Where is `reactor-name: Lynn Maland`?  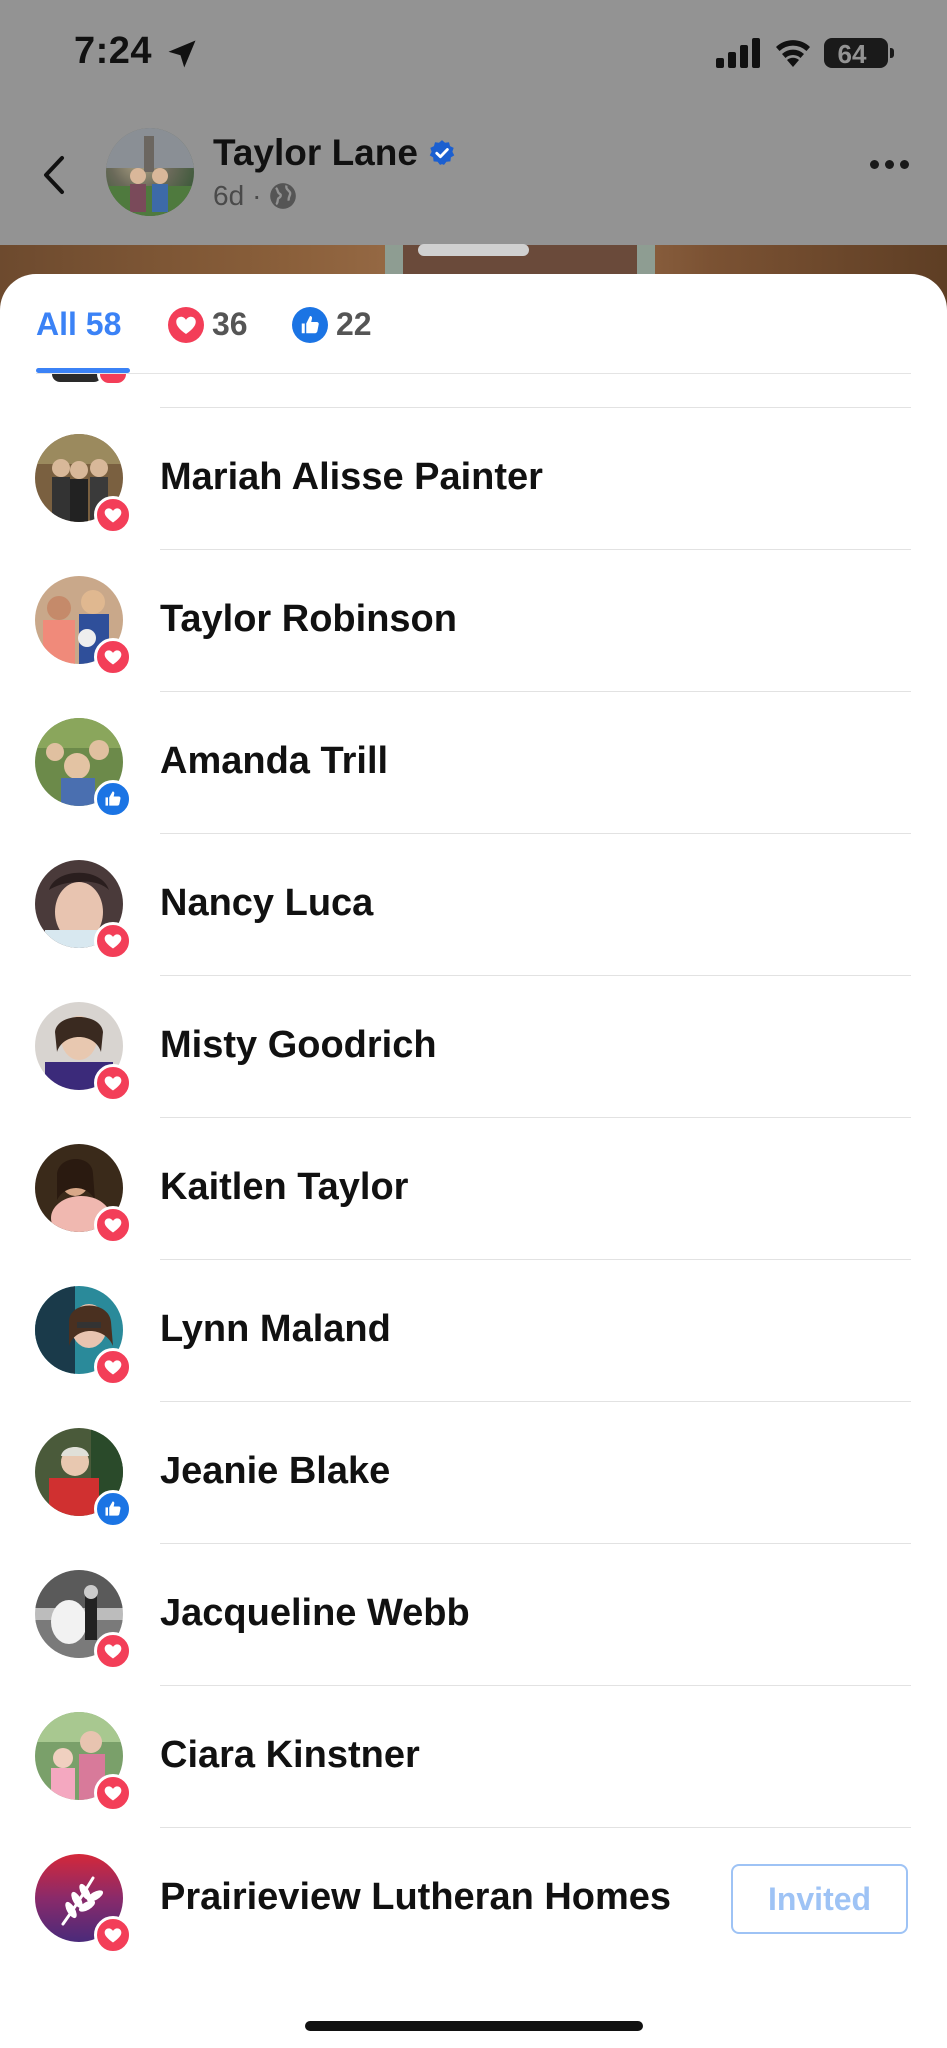 reactor-name: Lynn Maland is located at coordinates (275, 1329).